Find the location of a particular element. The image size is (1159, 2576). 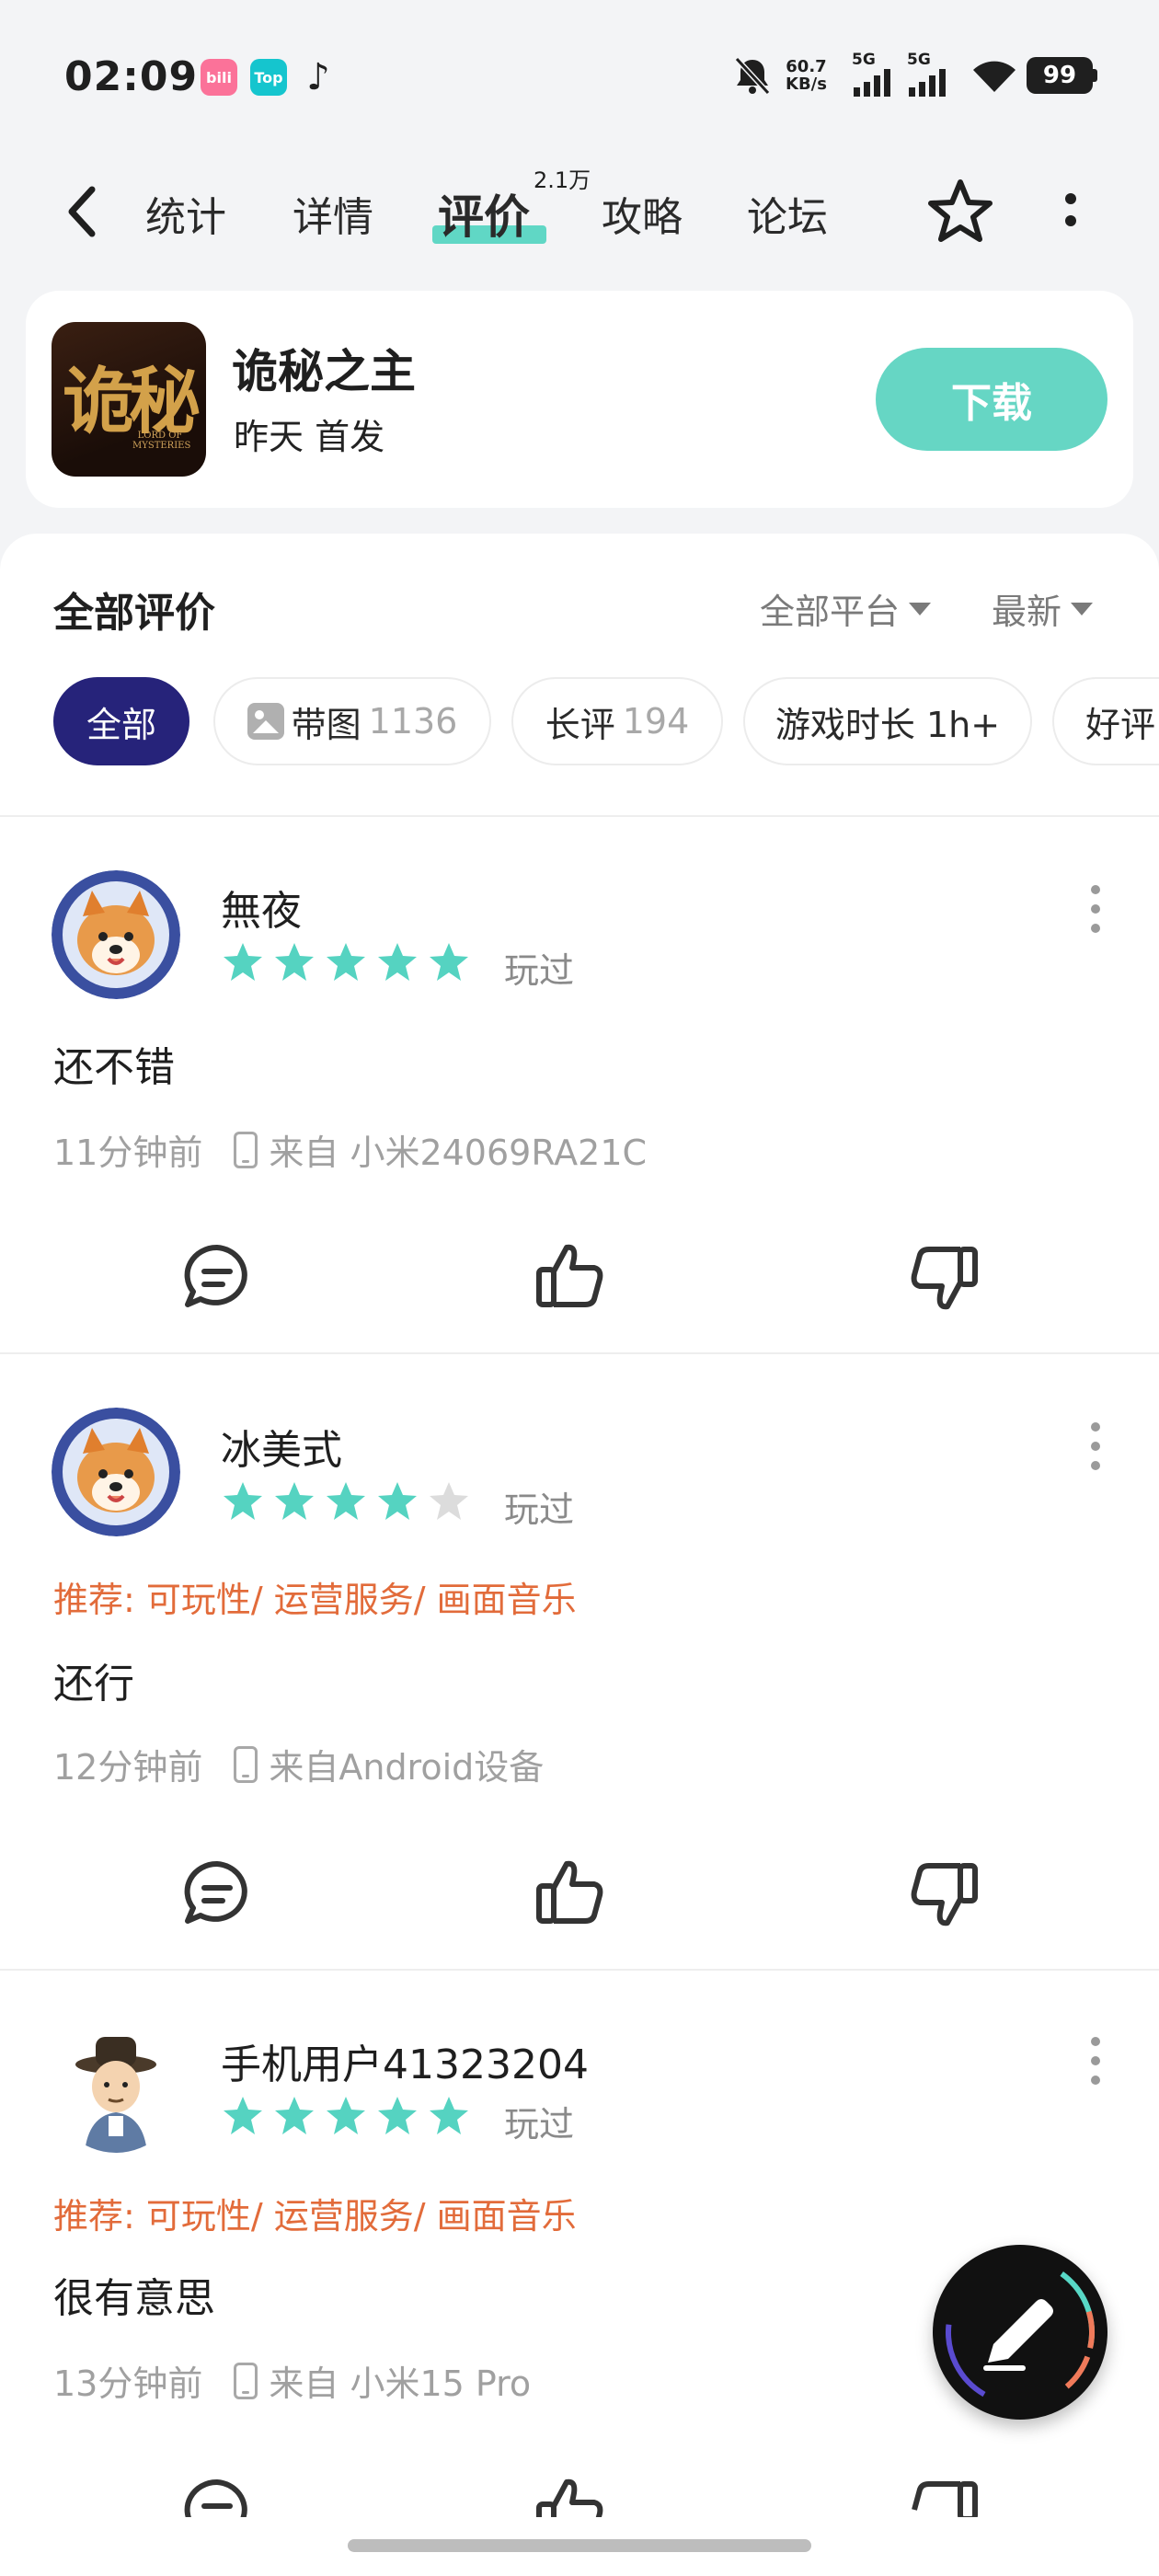

sim2-label: 5G is located at coordinates (919, 60).